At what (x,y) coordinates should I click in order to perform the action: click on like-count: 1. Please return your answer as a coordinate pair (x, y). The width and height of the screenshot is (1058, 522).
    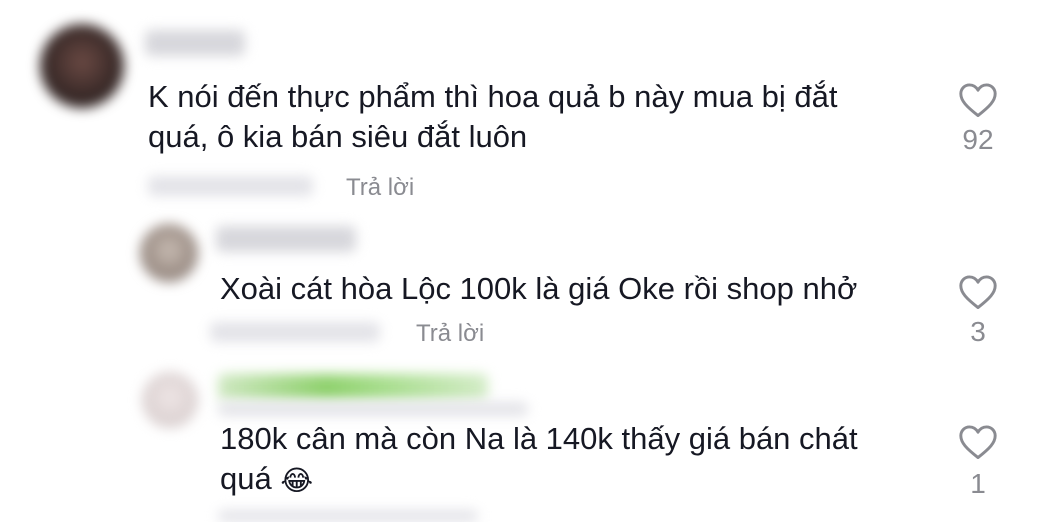
    Looking at the image, I should click on (978, 483).